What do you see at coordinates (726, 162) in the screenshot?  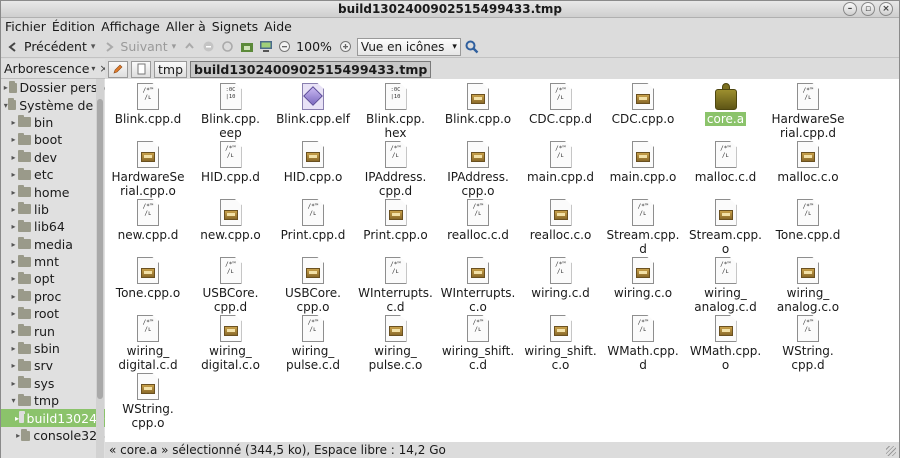 I see `file-item: /*™/ʟ malloc.c.d` at bounding box center [726, 162].